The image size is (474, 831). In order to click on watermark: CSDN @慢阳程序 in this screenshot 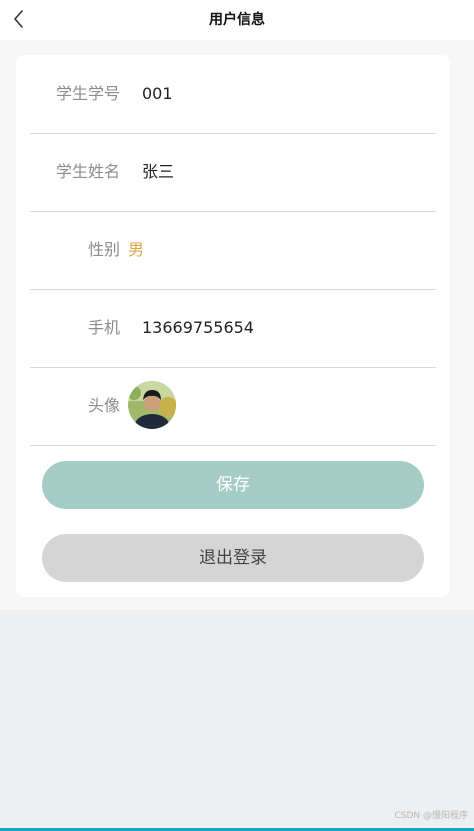, I will do `click(431, 816)`.